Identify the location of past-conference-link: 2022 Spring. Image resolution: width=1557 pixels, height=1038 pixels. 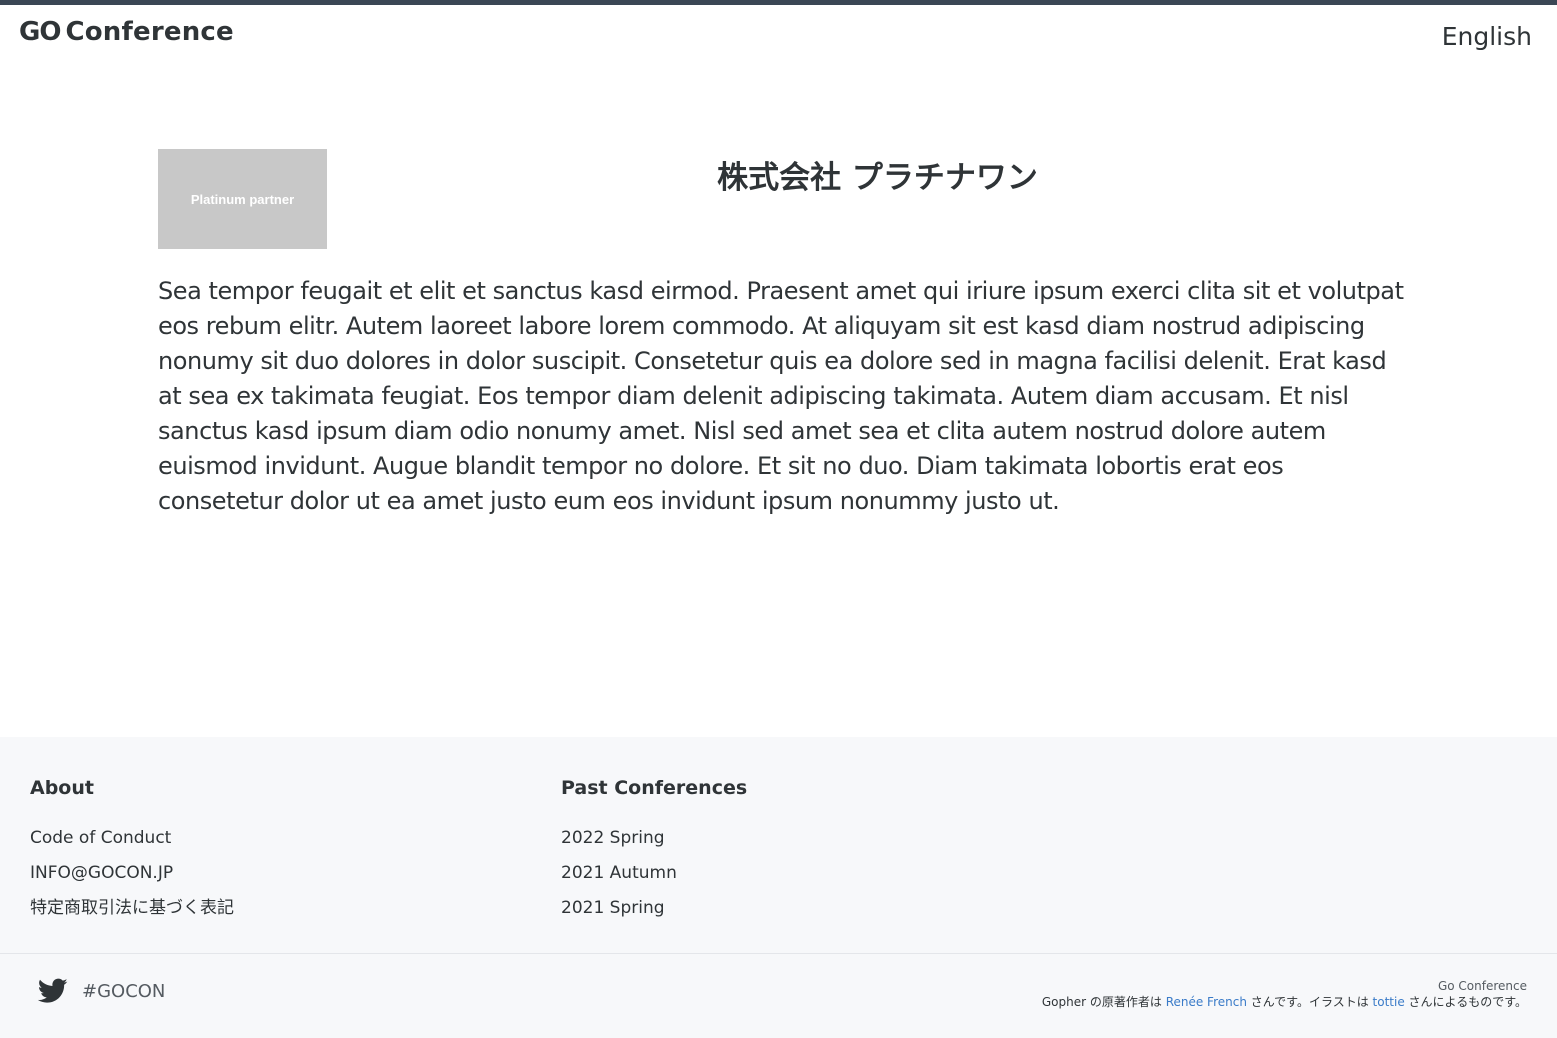
(654, 838).